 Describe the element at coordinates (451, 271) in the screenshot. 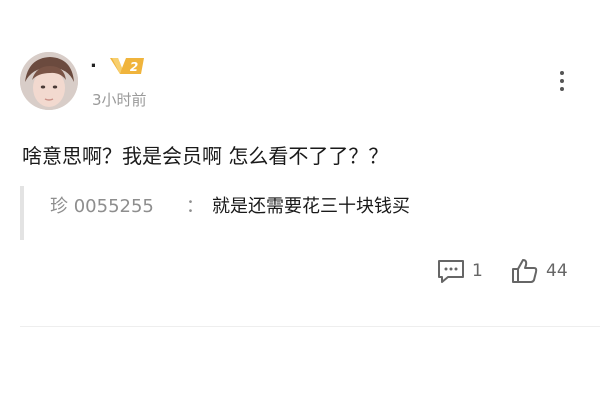

I see `comment-icon` at that location.